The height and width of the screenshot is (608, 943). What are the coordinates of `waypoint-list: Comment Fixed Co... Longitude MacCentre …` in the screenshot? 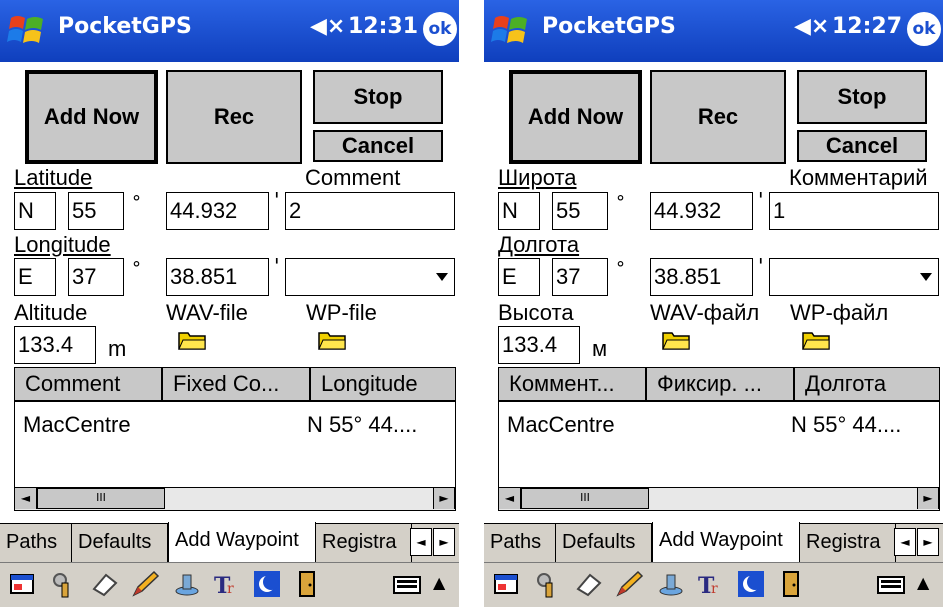 It's located at (235, 439).